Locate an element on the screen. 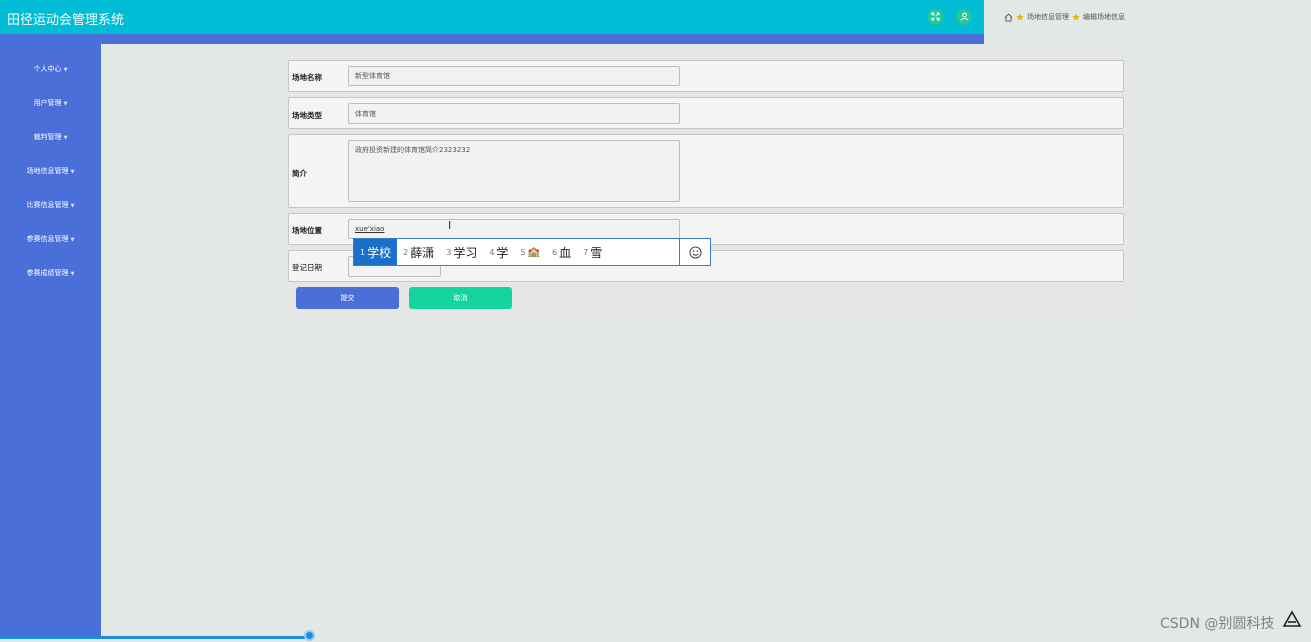  sidebar-item-user-management: 用户管理 ▼ is located at coordinates (50, 103).